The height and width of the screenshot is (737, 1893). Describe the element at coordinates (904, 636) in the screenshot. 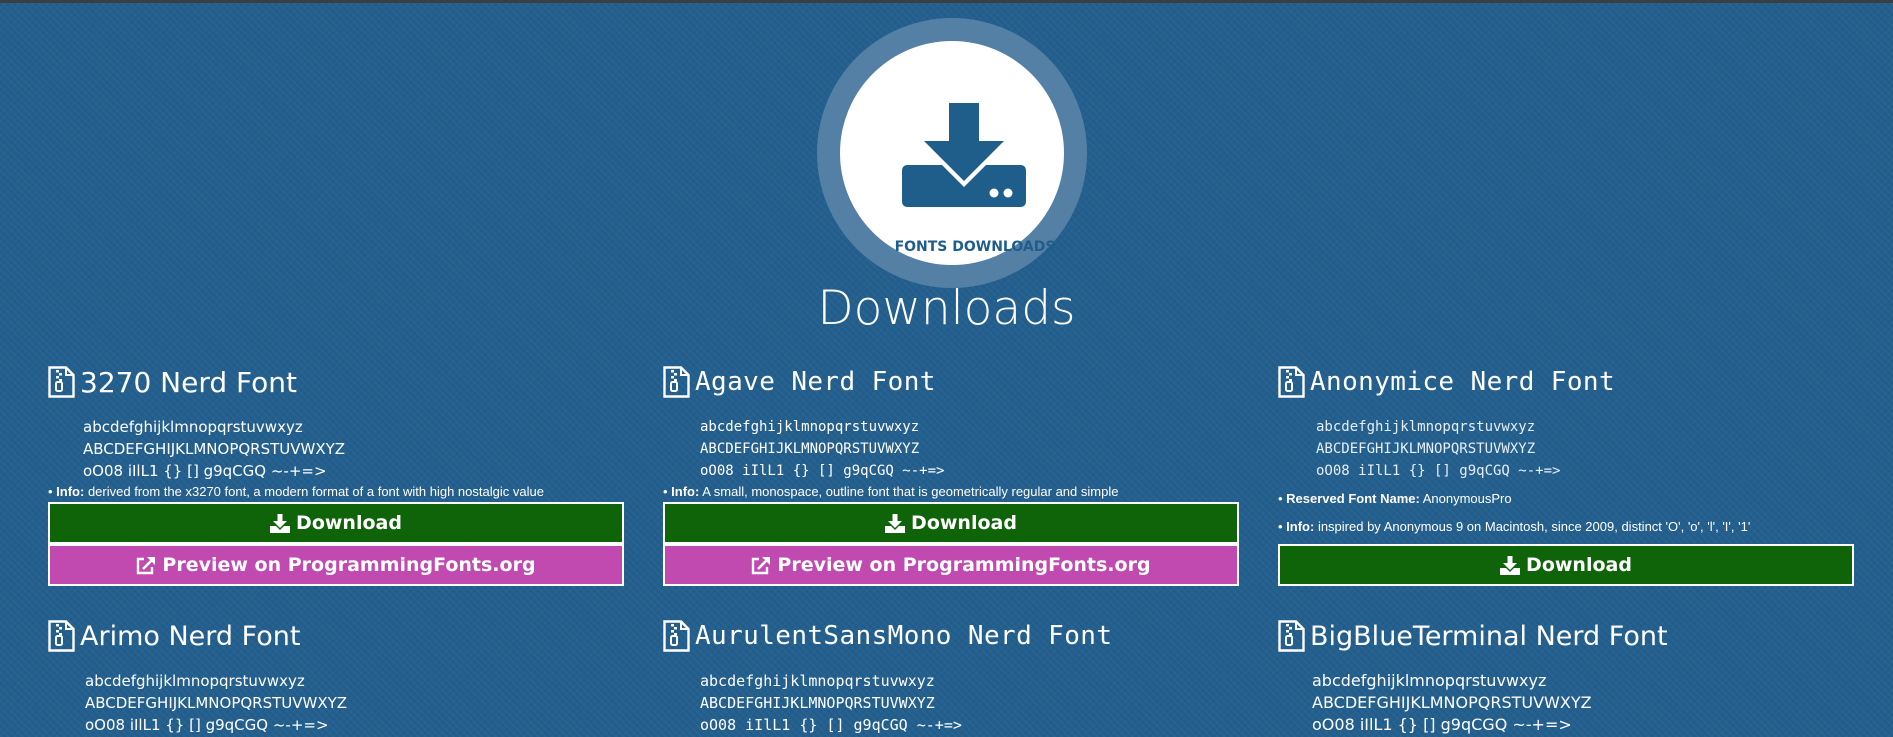

I see `font-title: AurulentSansMono Nerd Font` at that location.